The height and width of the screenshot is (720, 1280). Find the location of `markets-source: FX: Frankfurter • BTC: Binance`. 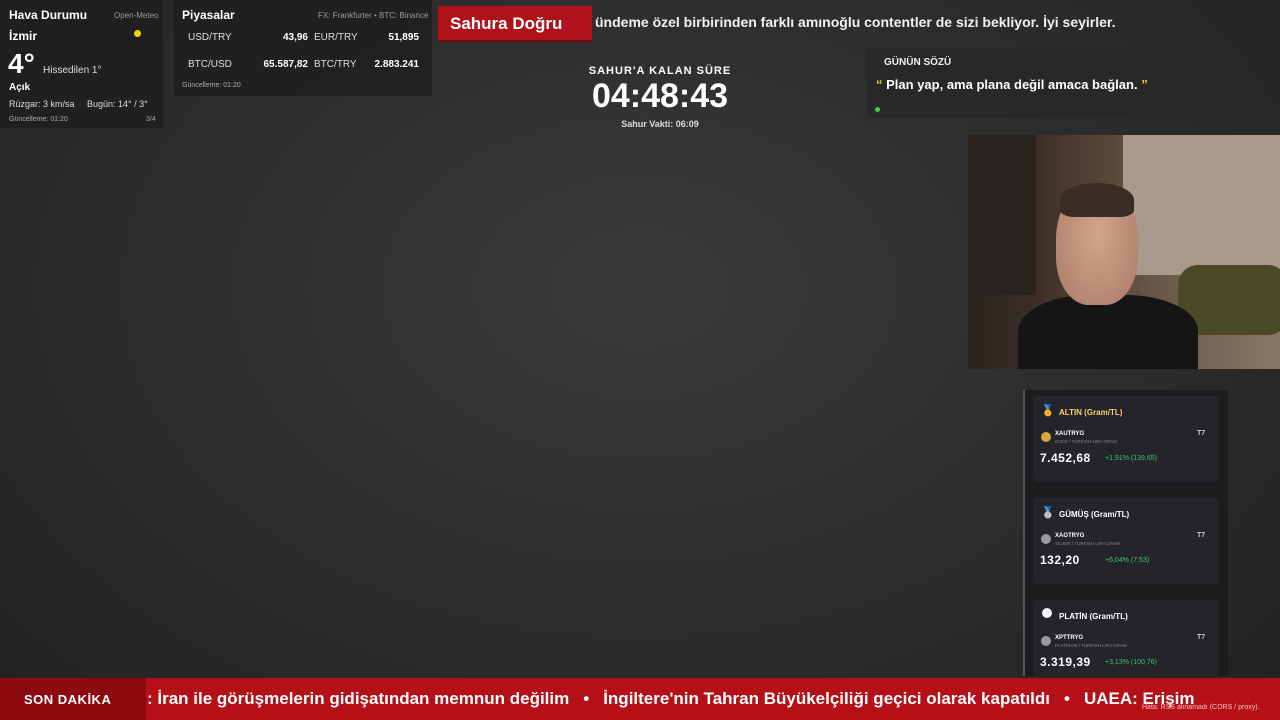

markets-source: FX: Frankfurter • BTC: Binance is located at coordinates (373, 15).